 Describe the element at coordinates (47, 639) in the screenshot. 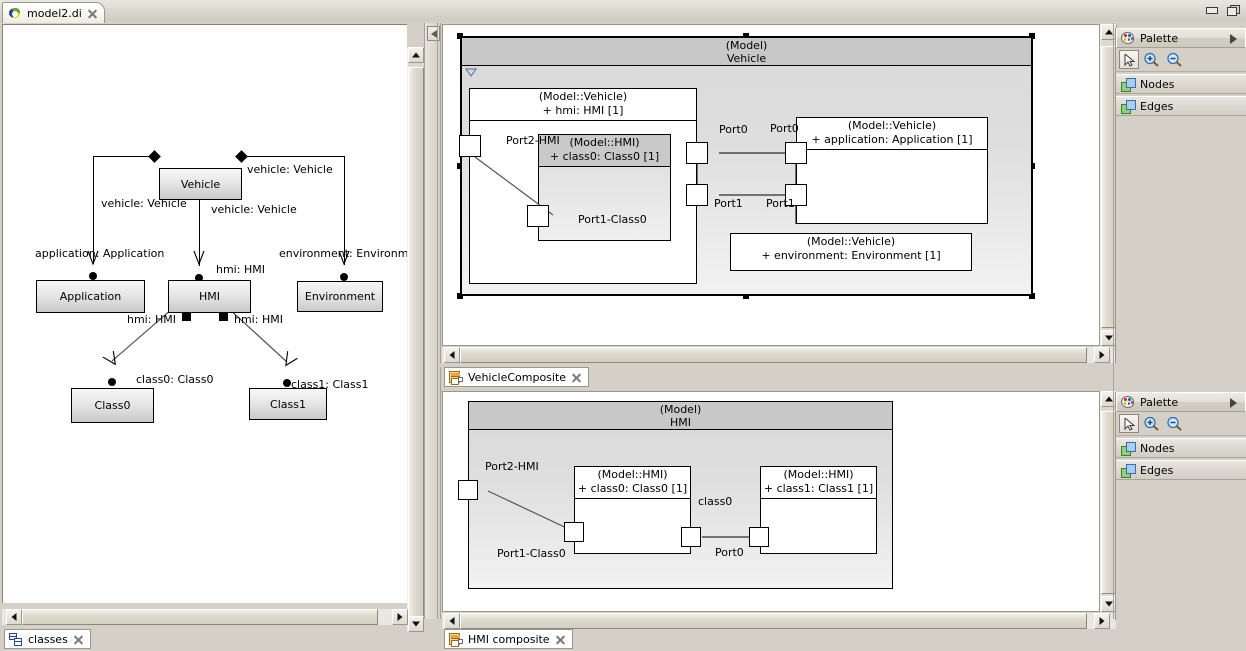

I see `view-tab-classes: classes` at that location.